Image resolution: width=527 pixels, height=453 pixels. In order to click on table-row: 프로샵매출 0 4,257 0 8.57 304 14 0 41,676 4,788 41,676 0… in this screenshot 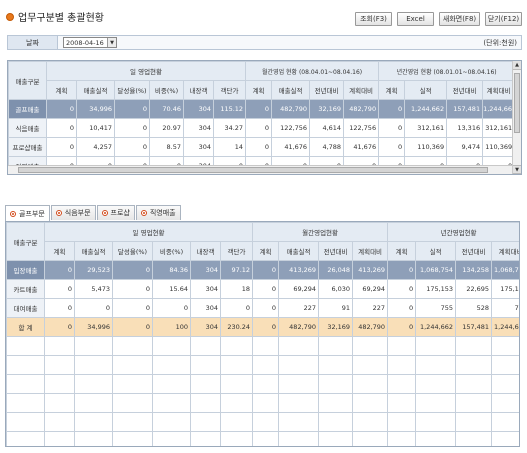, I will do `click(262, 147)`.